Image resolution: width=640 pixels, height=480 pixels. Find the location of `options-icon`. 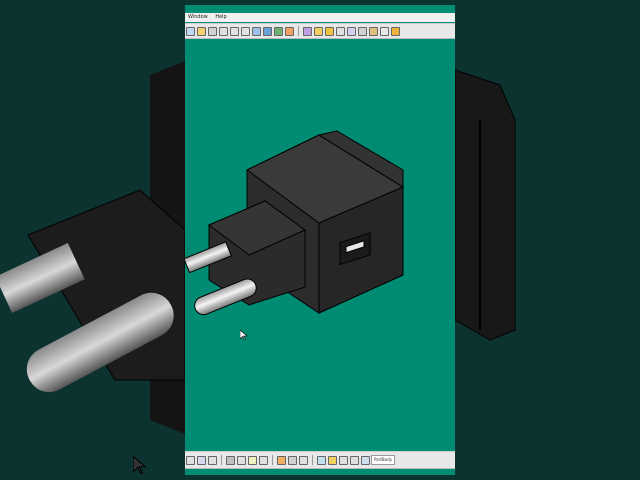

options-icon is located at coordinates (263, 460).